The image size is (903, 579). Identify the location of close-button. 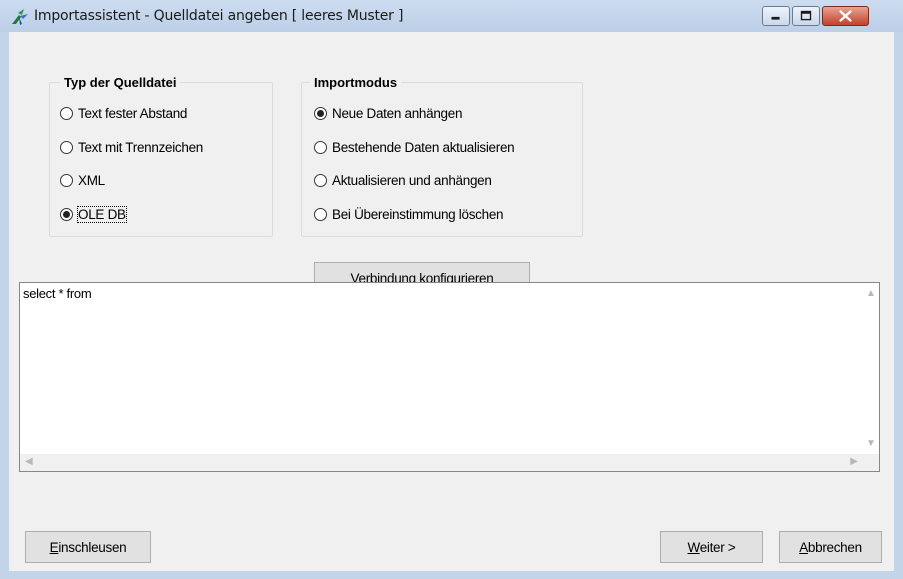
(845, 16).